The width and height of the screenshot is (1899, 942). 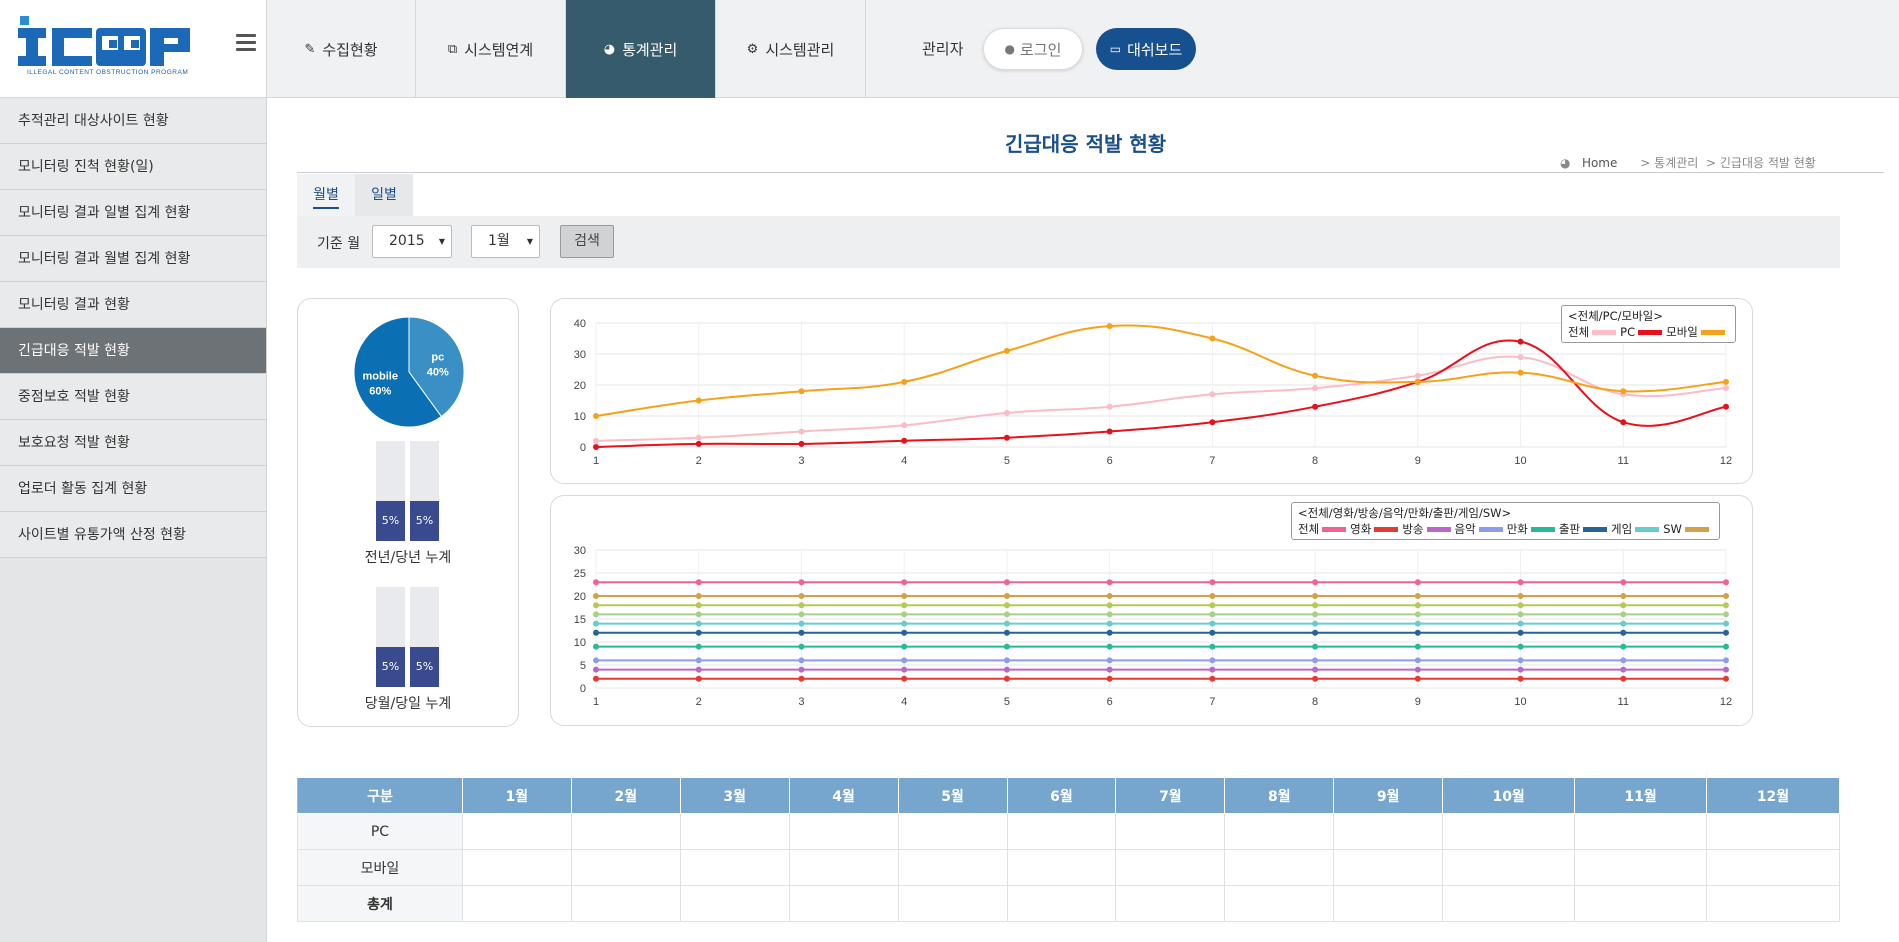 What do you see at coordinates (800, 49) in the screenshot?
I see `nav-tab-label: 시스템관리` at bounding box center [800, 49].